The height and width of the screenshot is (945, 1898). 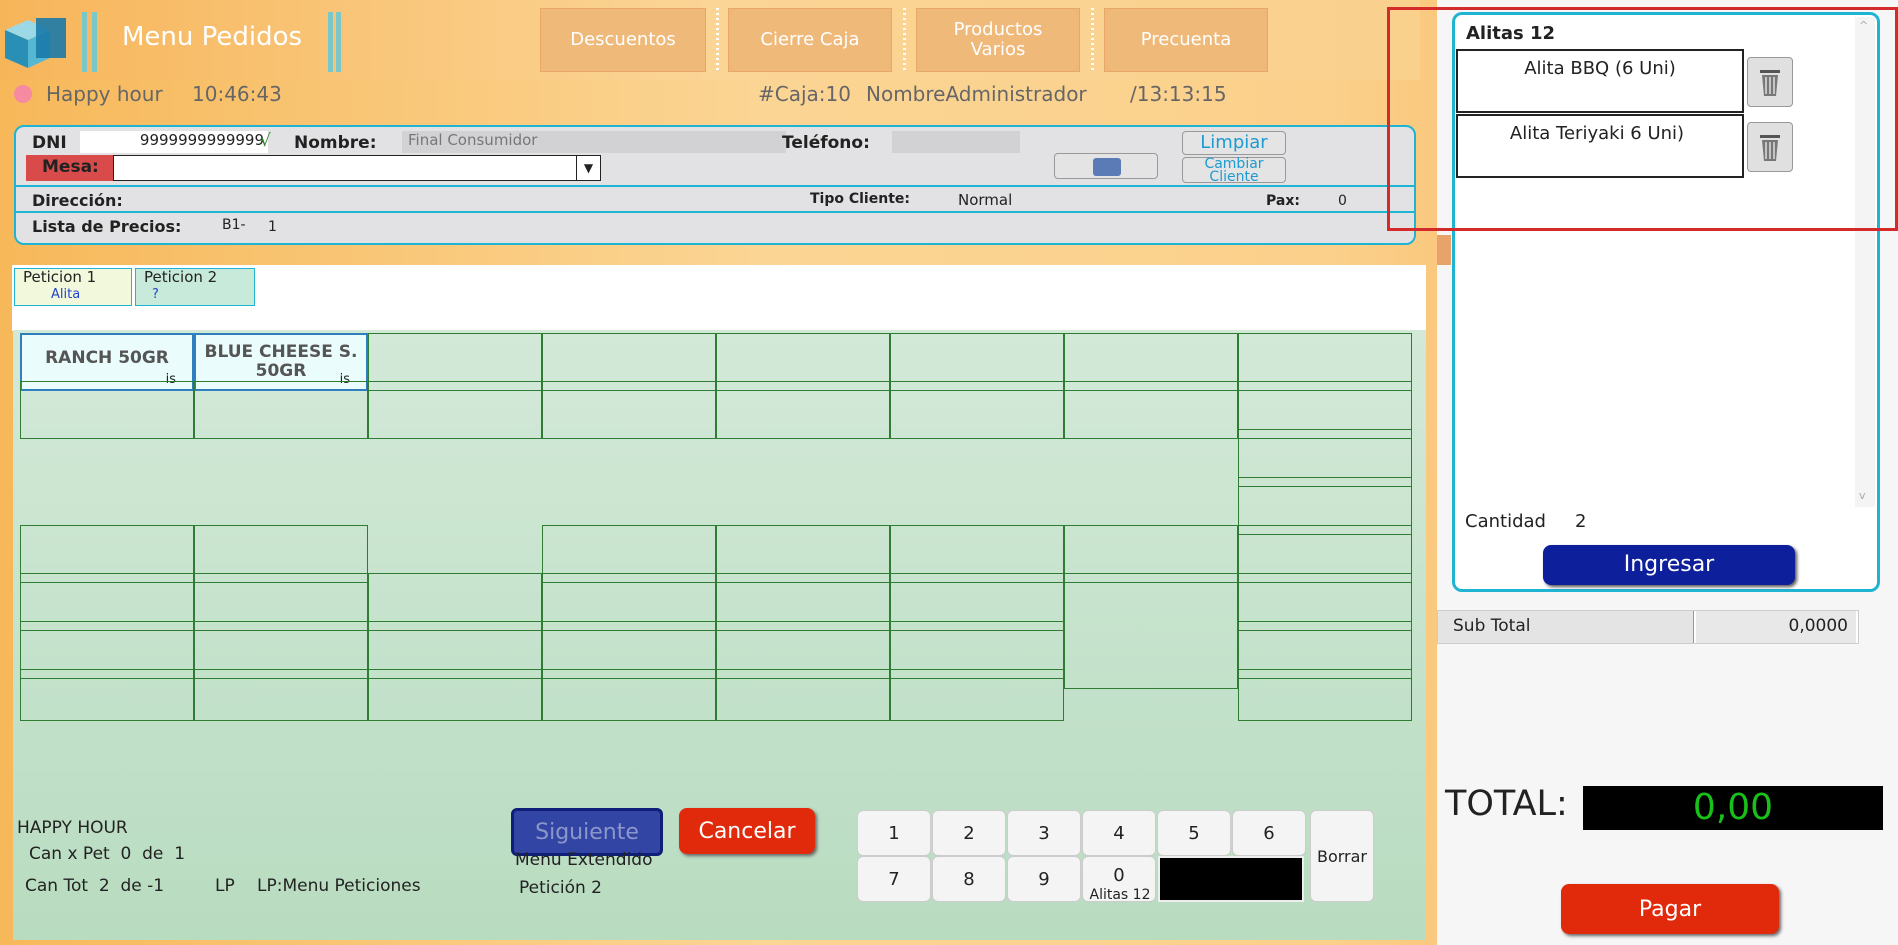 I want to click on telefono-field, so click(x=956, y=142).